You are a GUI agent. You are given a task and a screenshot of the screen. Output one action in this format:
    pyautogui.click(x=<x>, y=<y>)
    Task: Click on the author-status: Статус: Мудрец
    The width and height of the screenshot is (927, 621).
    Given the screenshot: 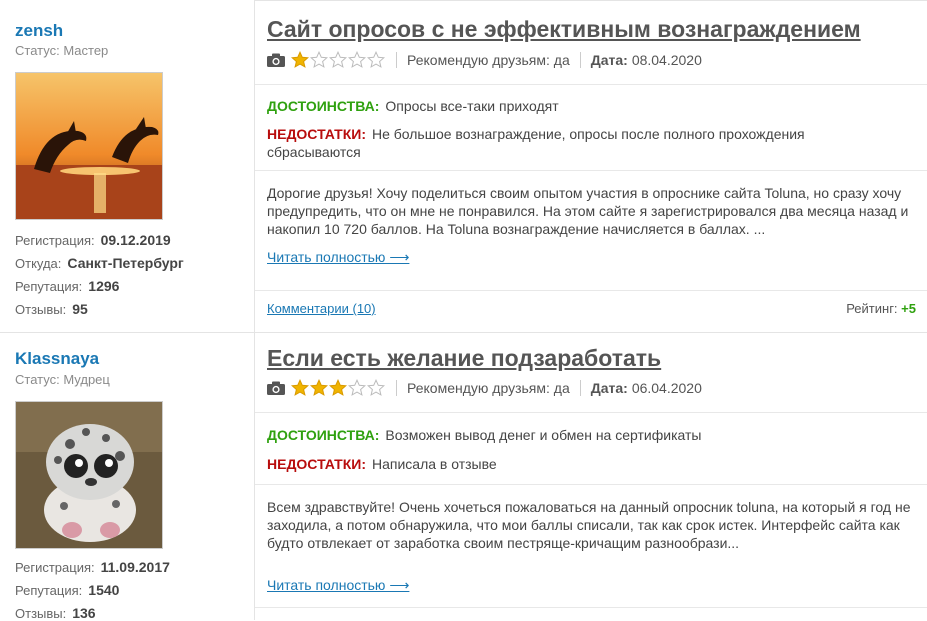 What is the action you would take?
    pyautogui.click(x=62, y=379)
    